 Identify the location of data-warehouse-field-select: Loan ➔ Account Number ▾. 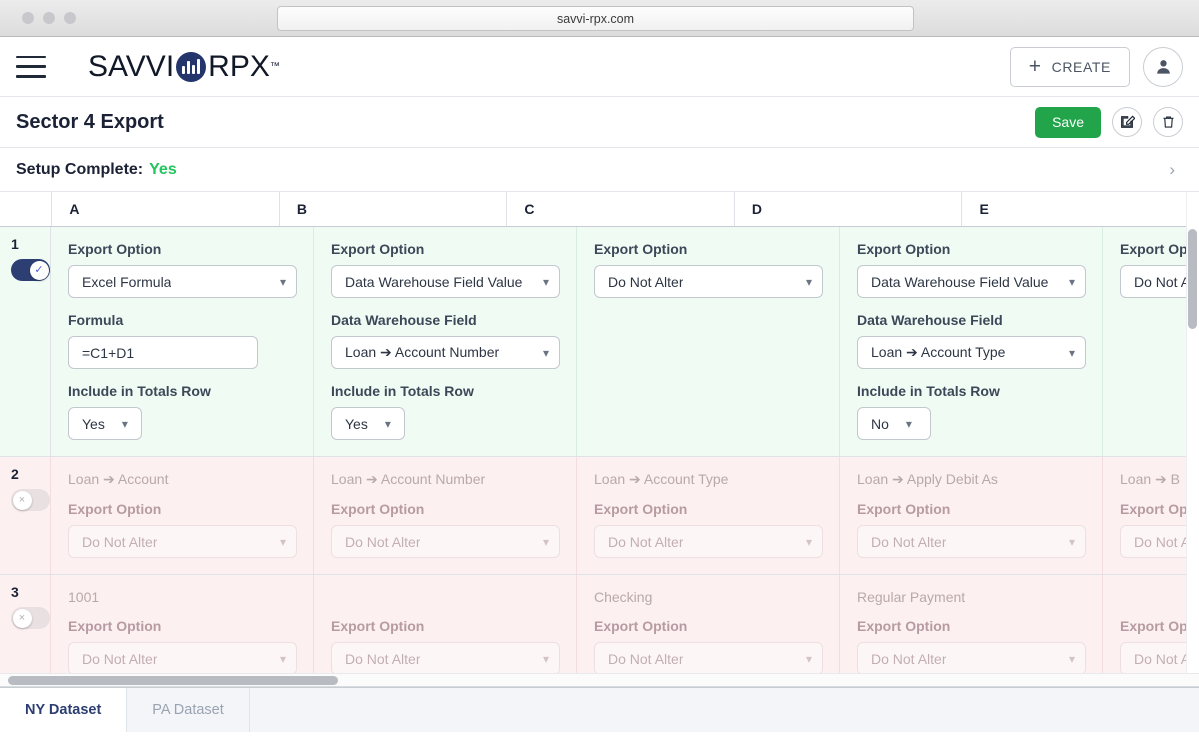
(445, 352).